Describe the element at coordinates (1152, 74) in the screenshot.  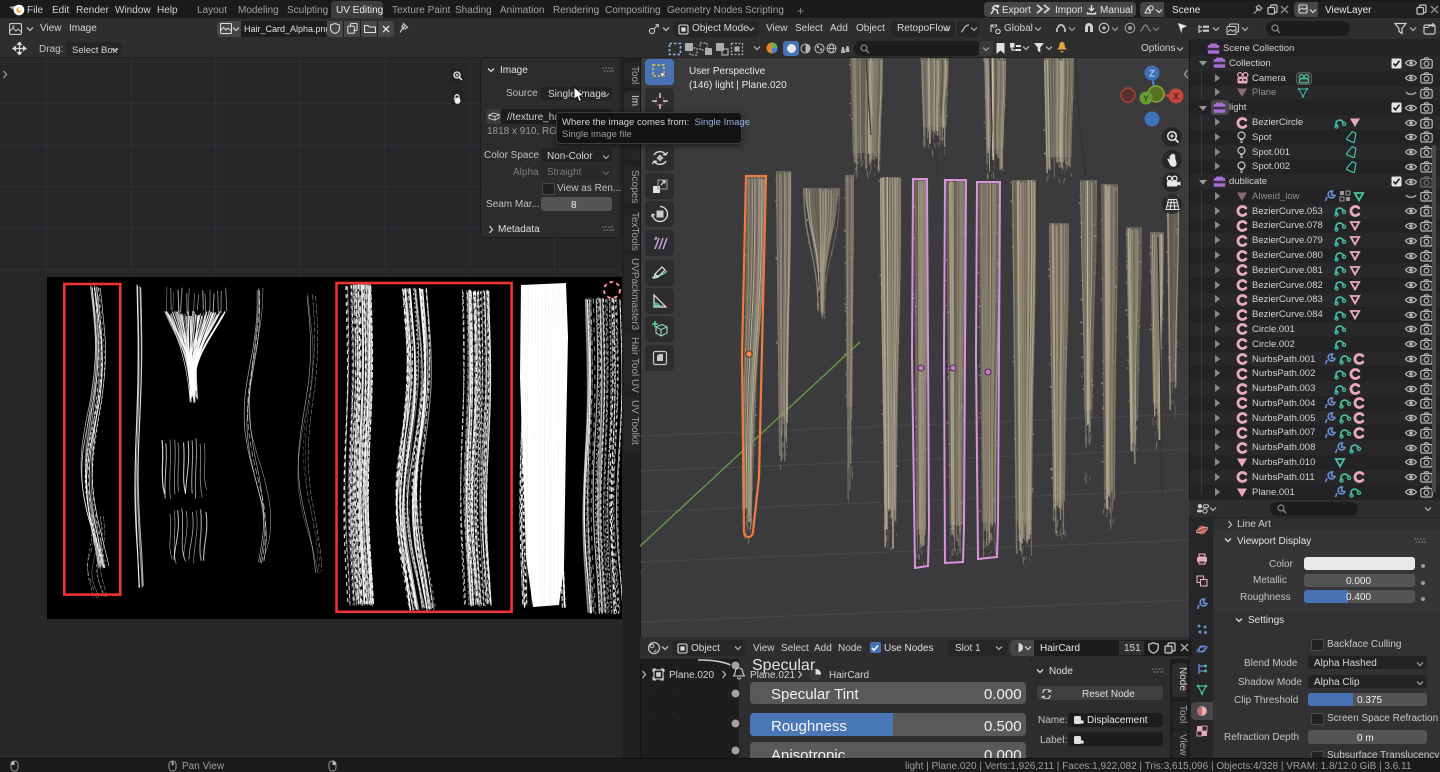
I see `svg-text: Z` at that location.